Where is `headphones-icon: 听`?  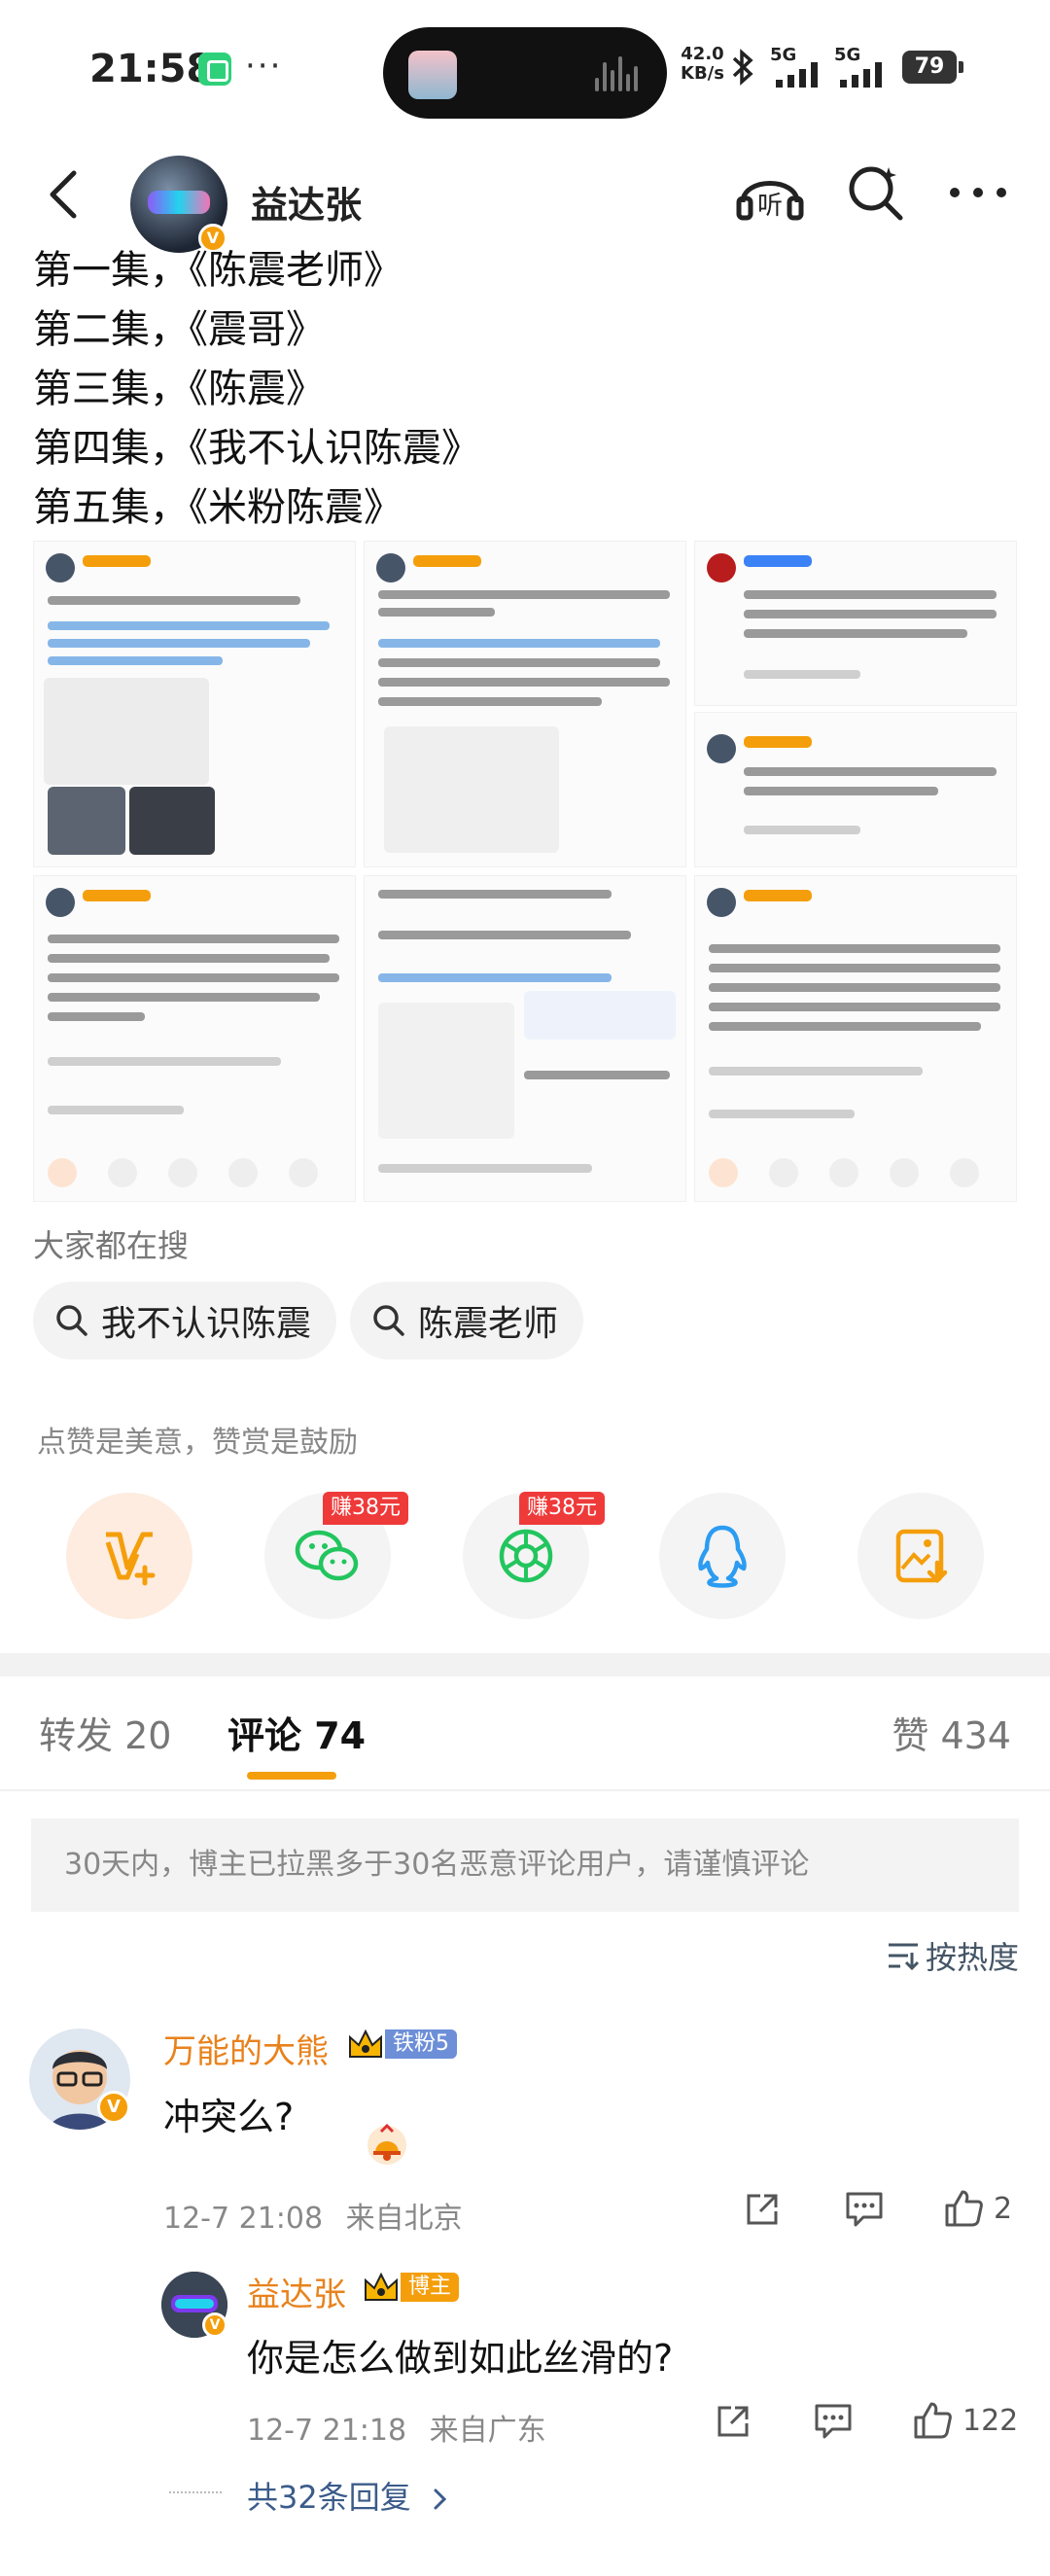
headphones-icon: 听 is located at coordinates (770, 201).